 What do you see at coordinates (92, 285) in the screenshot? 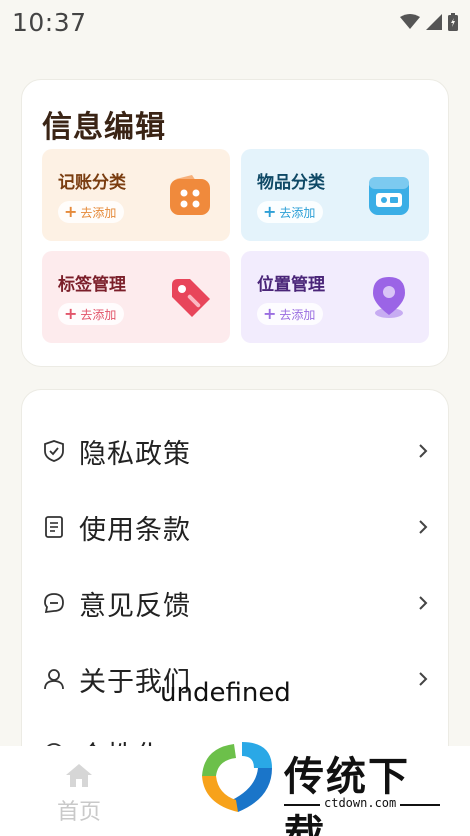
I see `tile-label: 标签管理` at bounding box center [92, 285].